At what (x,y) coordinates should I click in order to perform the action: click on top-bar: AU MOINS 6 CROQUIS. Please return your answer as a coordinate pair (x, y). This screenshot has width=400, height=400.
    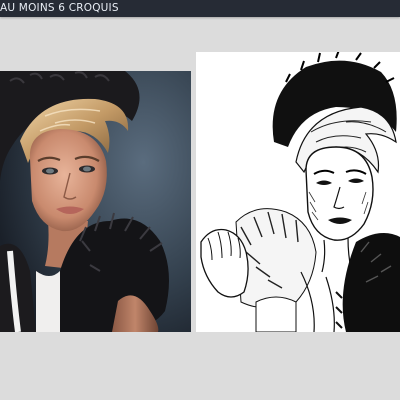
    Looking at the image, I should click on (200, 8).